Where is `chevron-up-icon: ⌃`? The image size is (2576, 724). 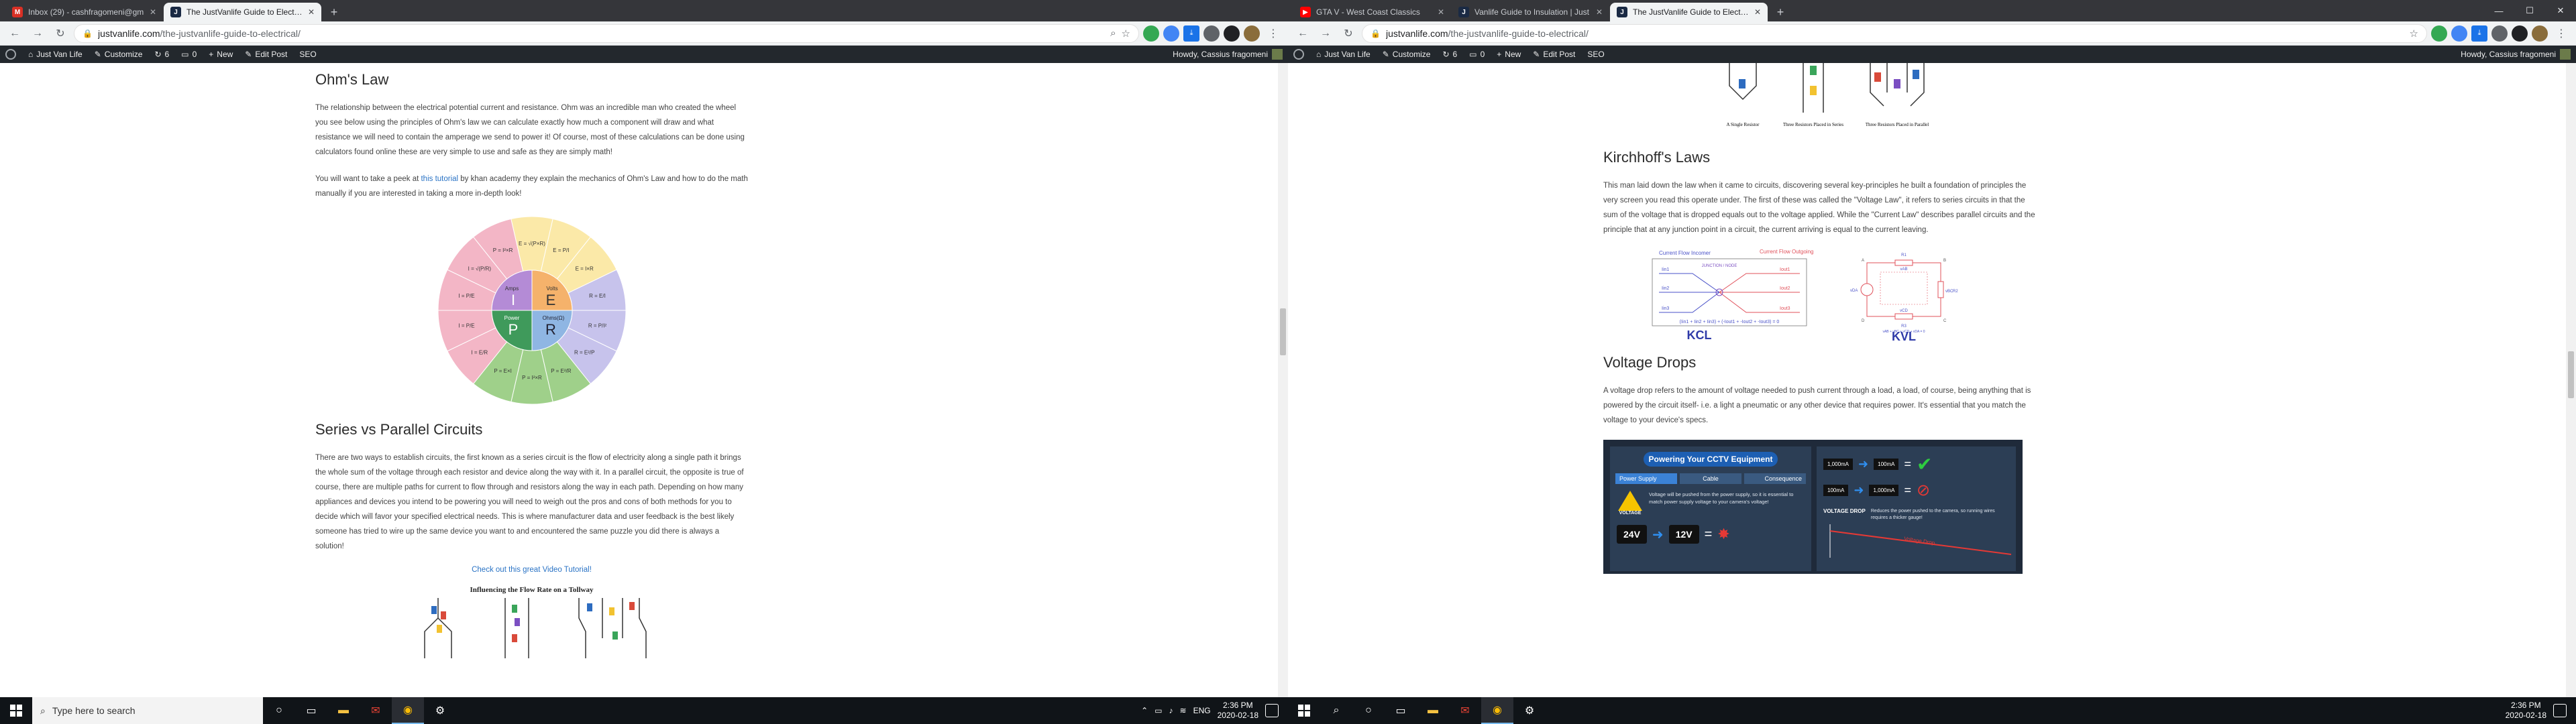 chevron-up-icon: ⌃ is located at coordinates (1144, 710).